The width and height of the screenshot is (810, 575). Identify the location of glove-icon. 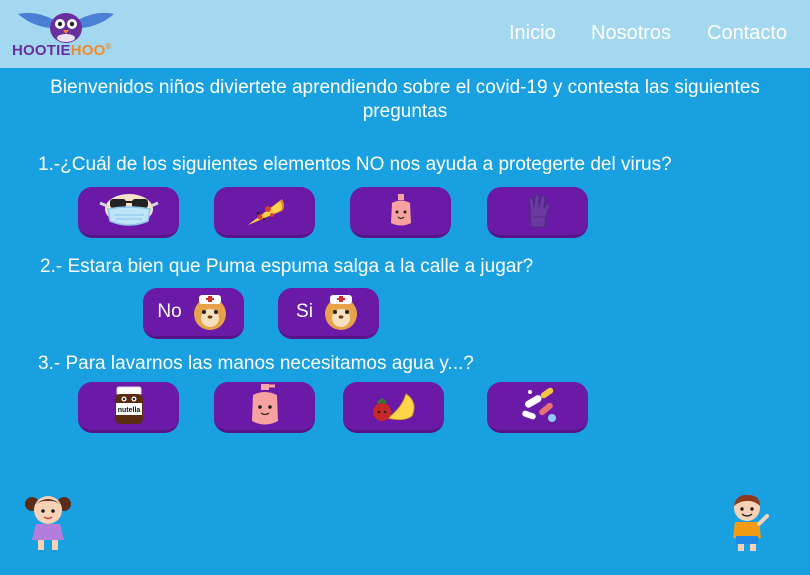
(538, 211).